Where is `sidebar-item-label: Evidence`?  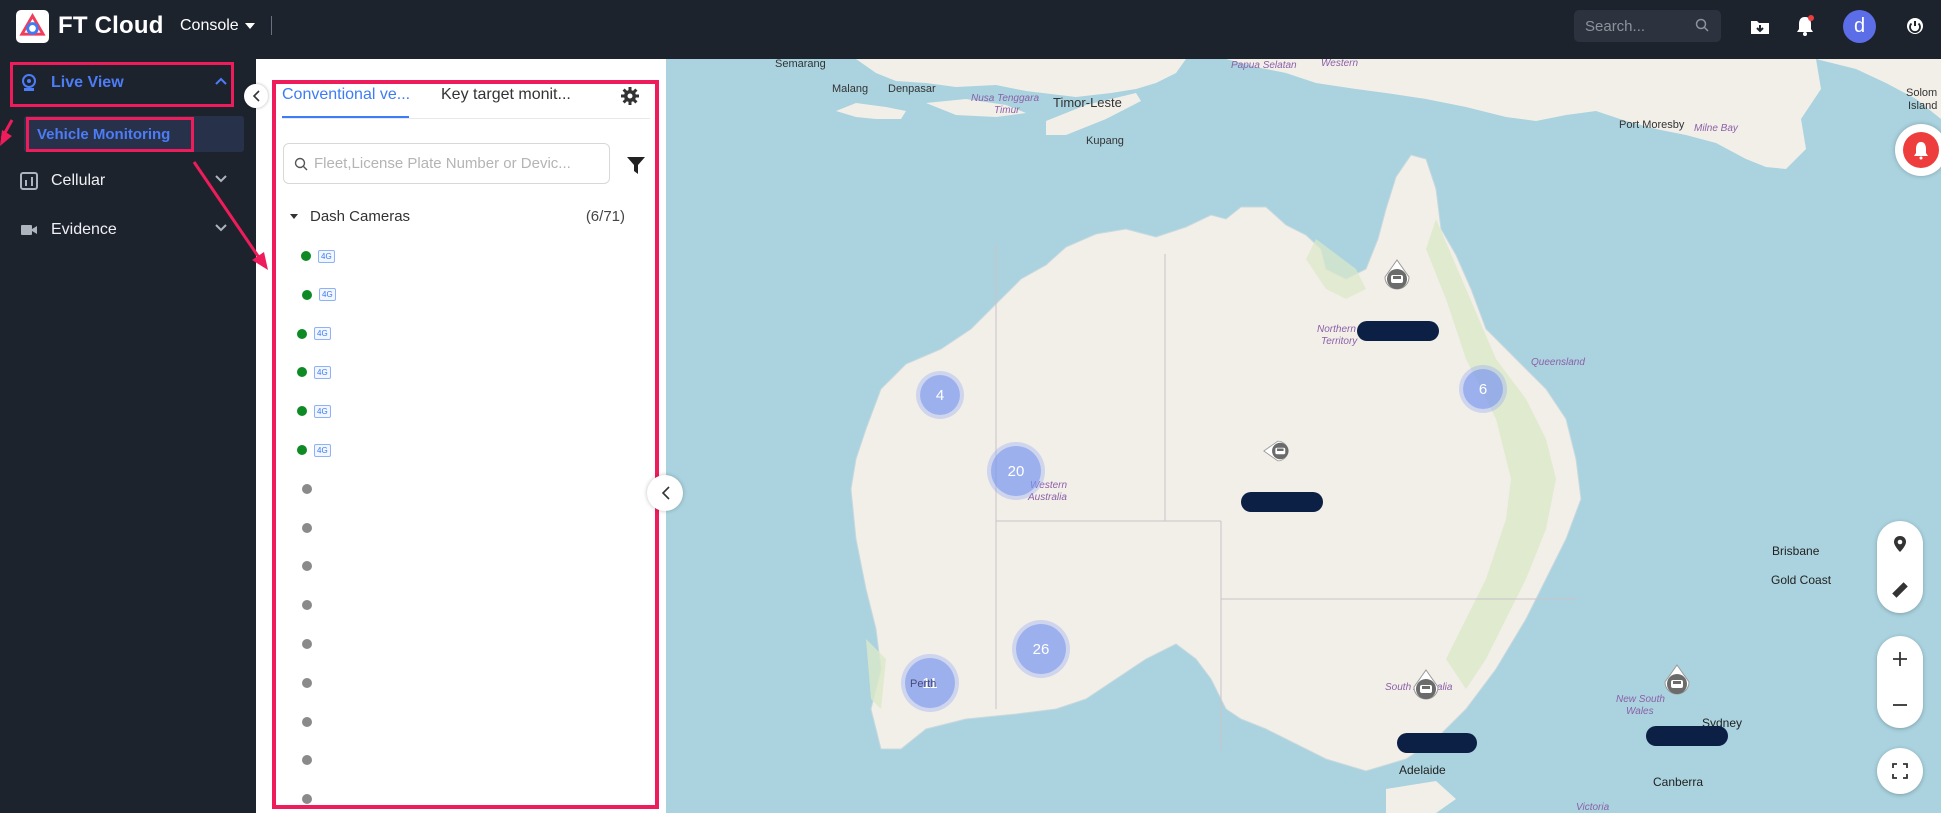
sidebar-item-label: Evidence is located at coordinates (84, 229).